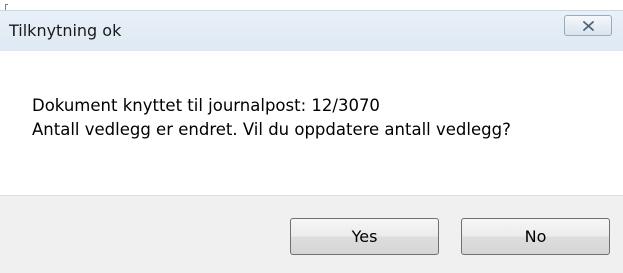 The width and height of the screenshot is (623, 273). I want to click on window-title: Tilknytning ok, so click(65, 30).